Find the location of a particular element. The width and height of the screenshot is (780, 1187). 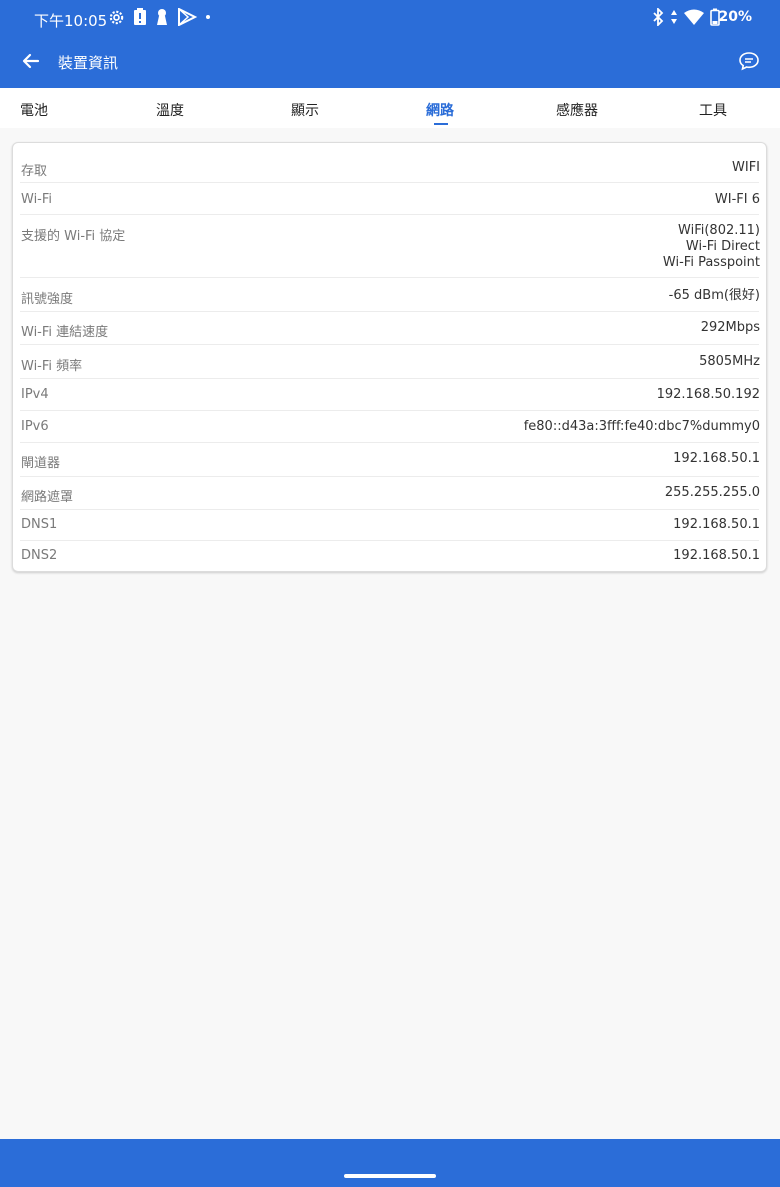

list-item-dns1: DNS1 192.168.50.1 is located at coordinates (389, 525).